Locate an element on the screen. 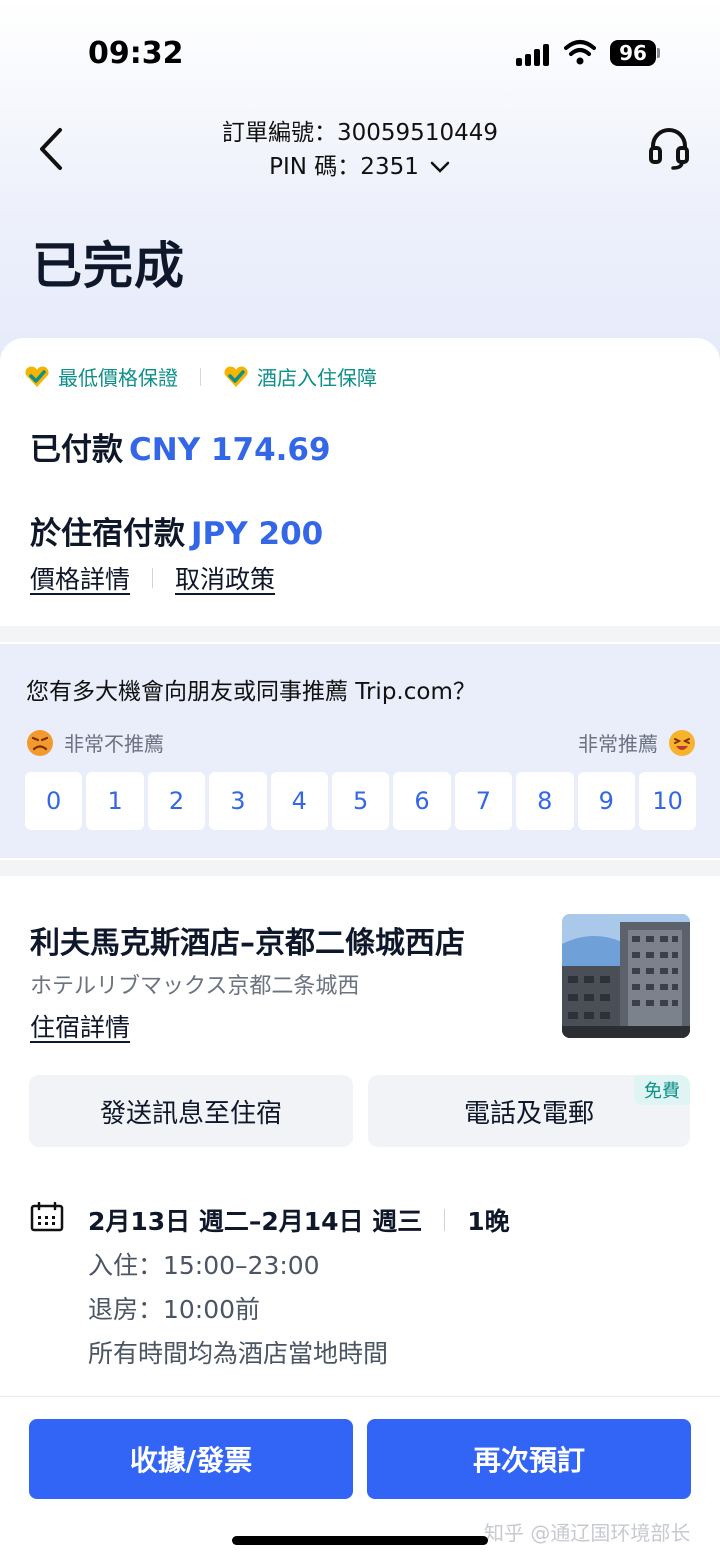  guarantee-lowest-price: 最低價格保證 is located at coordinates (101, 376).